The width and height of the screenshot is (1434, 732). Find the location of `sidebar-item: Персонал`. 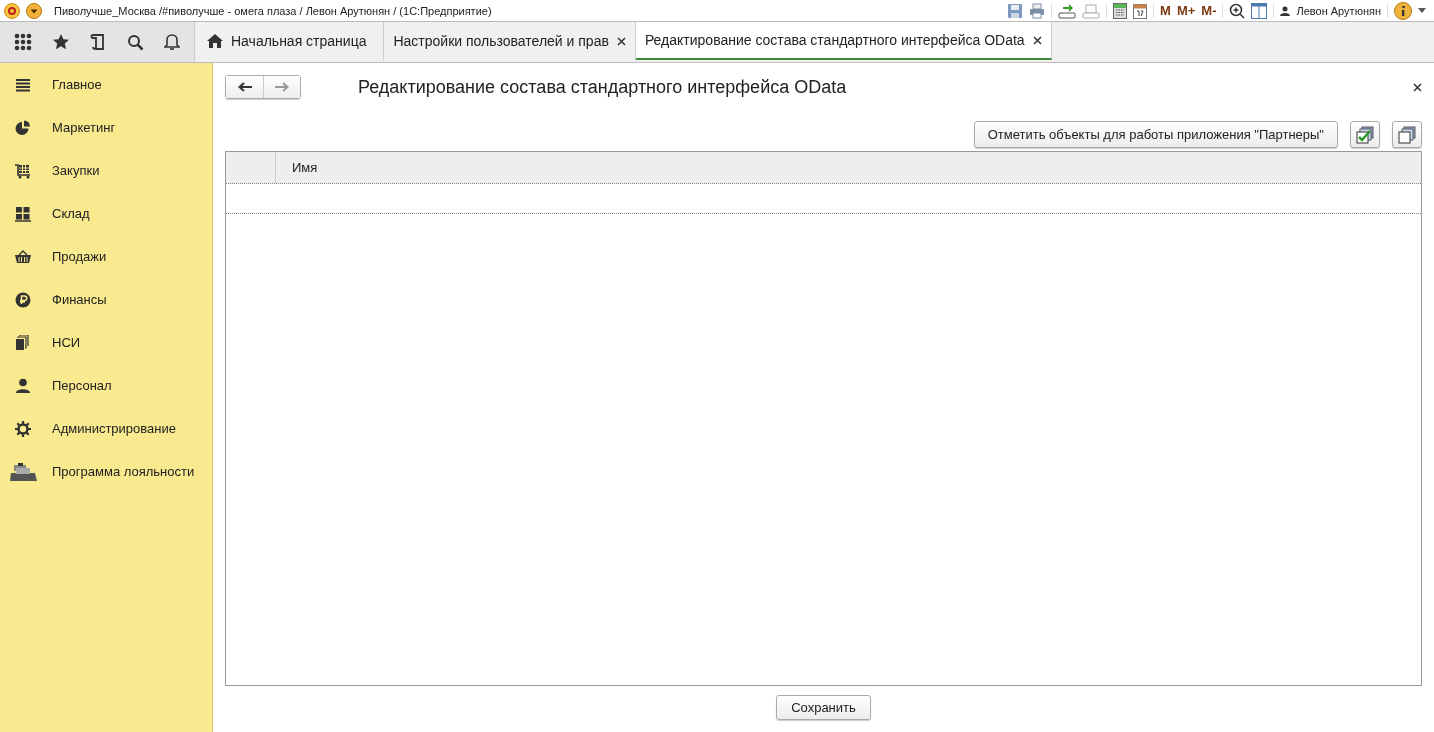

sidebar-item: Персонал is located at coordinates (106, 385).